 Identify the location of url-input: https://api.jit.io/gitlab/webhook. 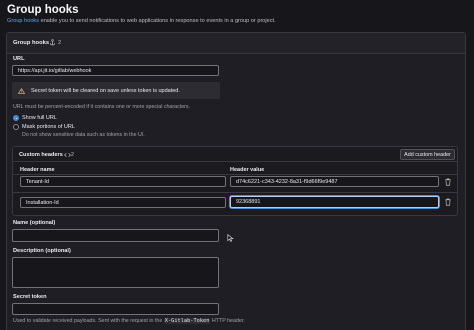
(115, 70).